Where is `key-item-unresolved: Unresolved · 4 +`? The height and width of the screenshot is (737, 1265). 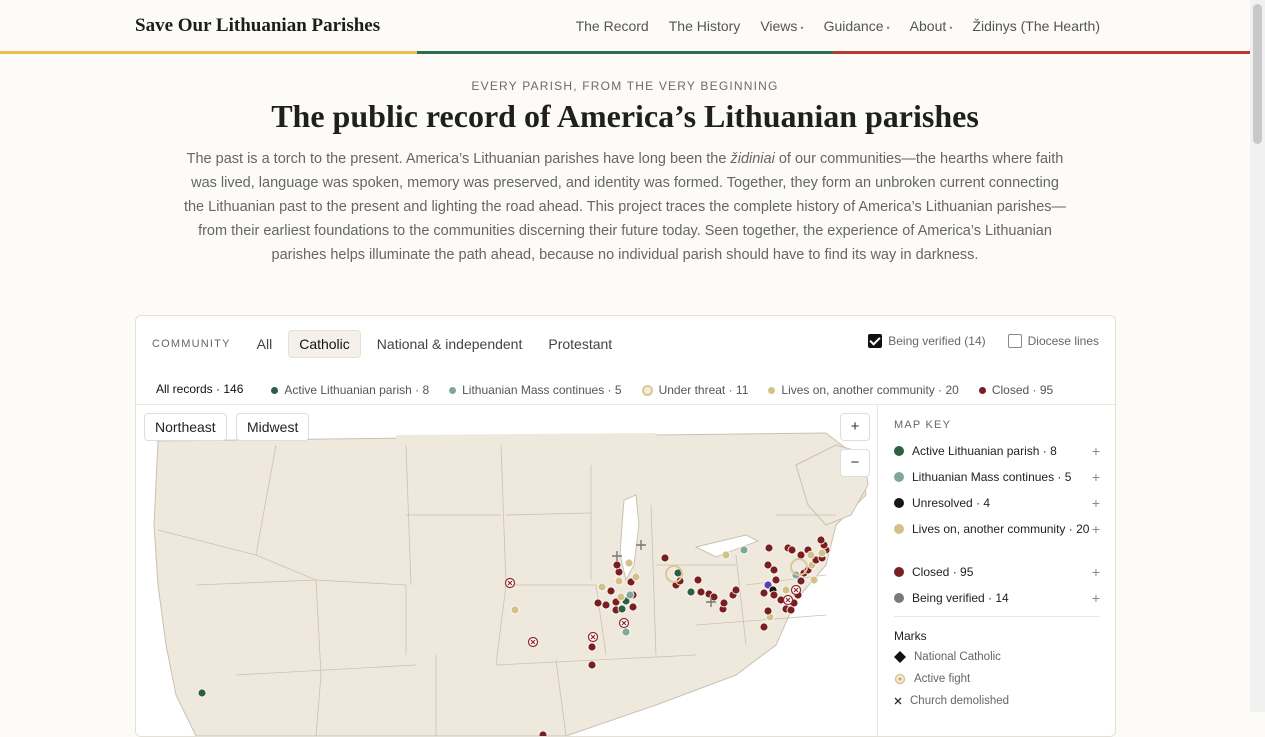
key-item-unresolved: Unresolved · 4 + is located at coordinates (997, 503).